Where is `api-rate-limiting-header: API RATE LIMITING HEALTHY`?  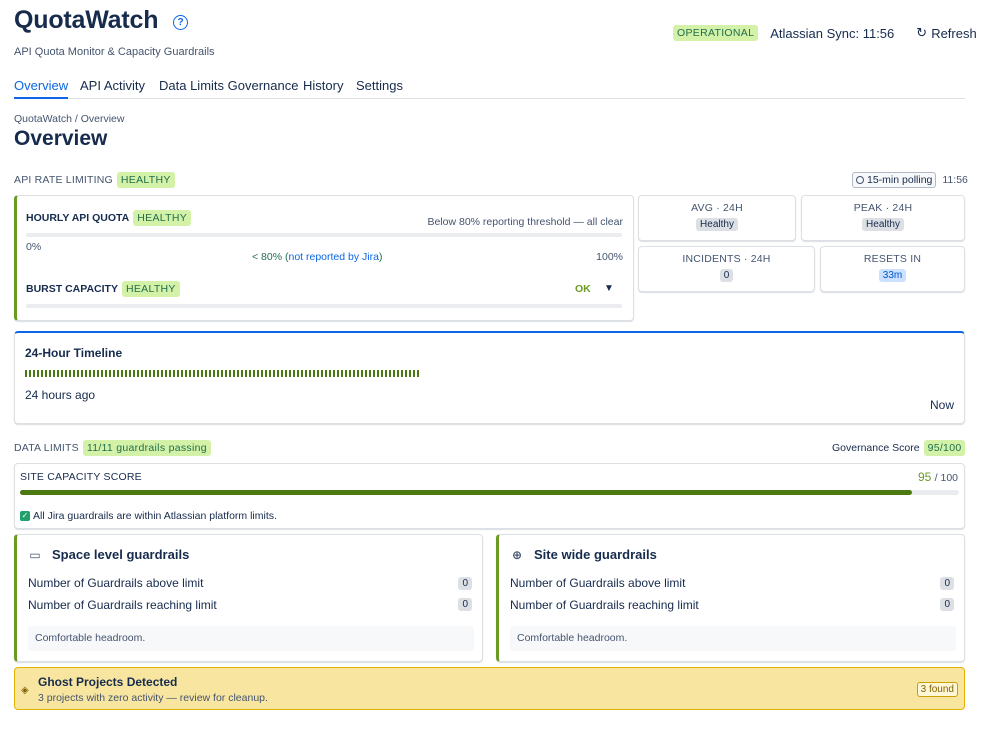
api-rate-limiting-header: API RATE LIMITING HEALTHY is located at coordinates (94, 180).